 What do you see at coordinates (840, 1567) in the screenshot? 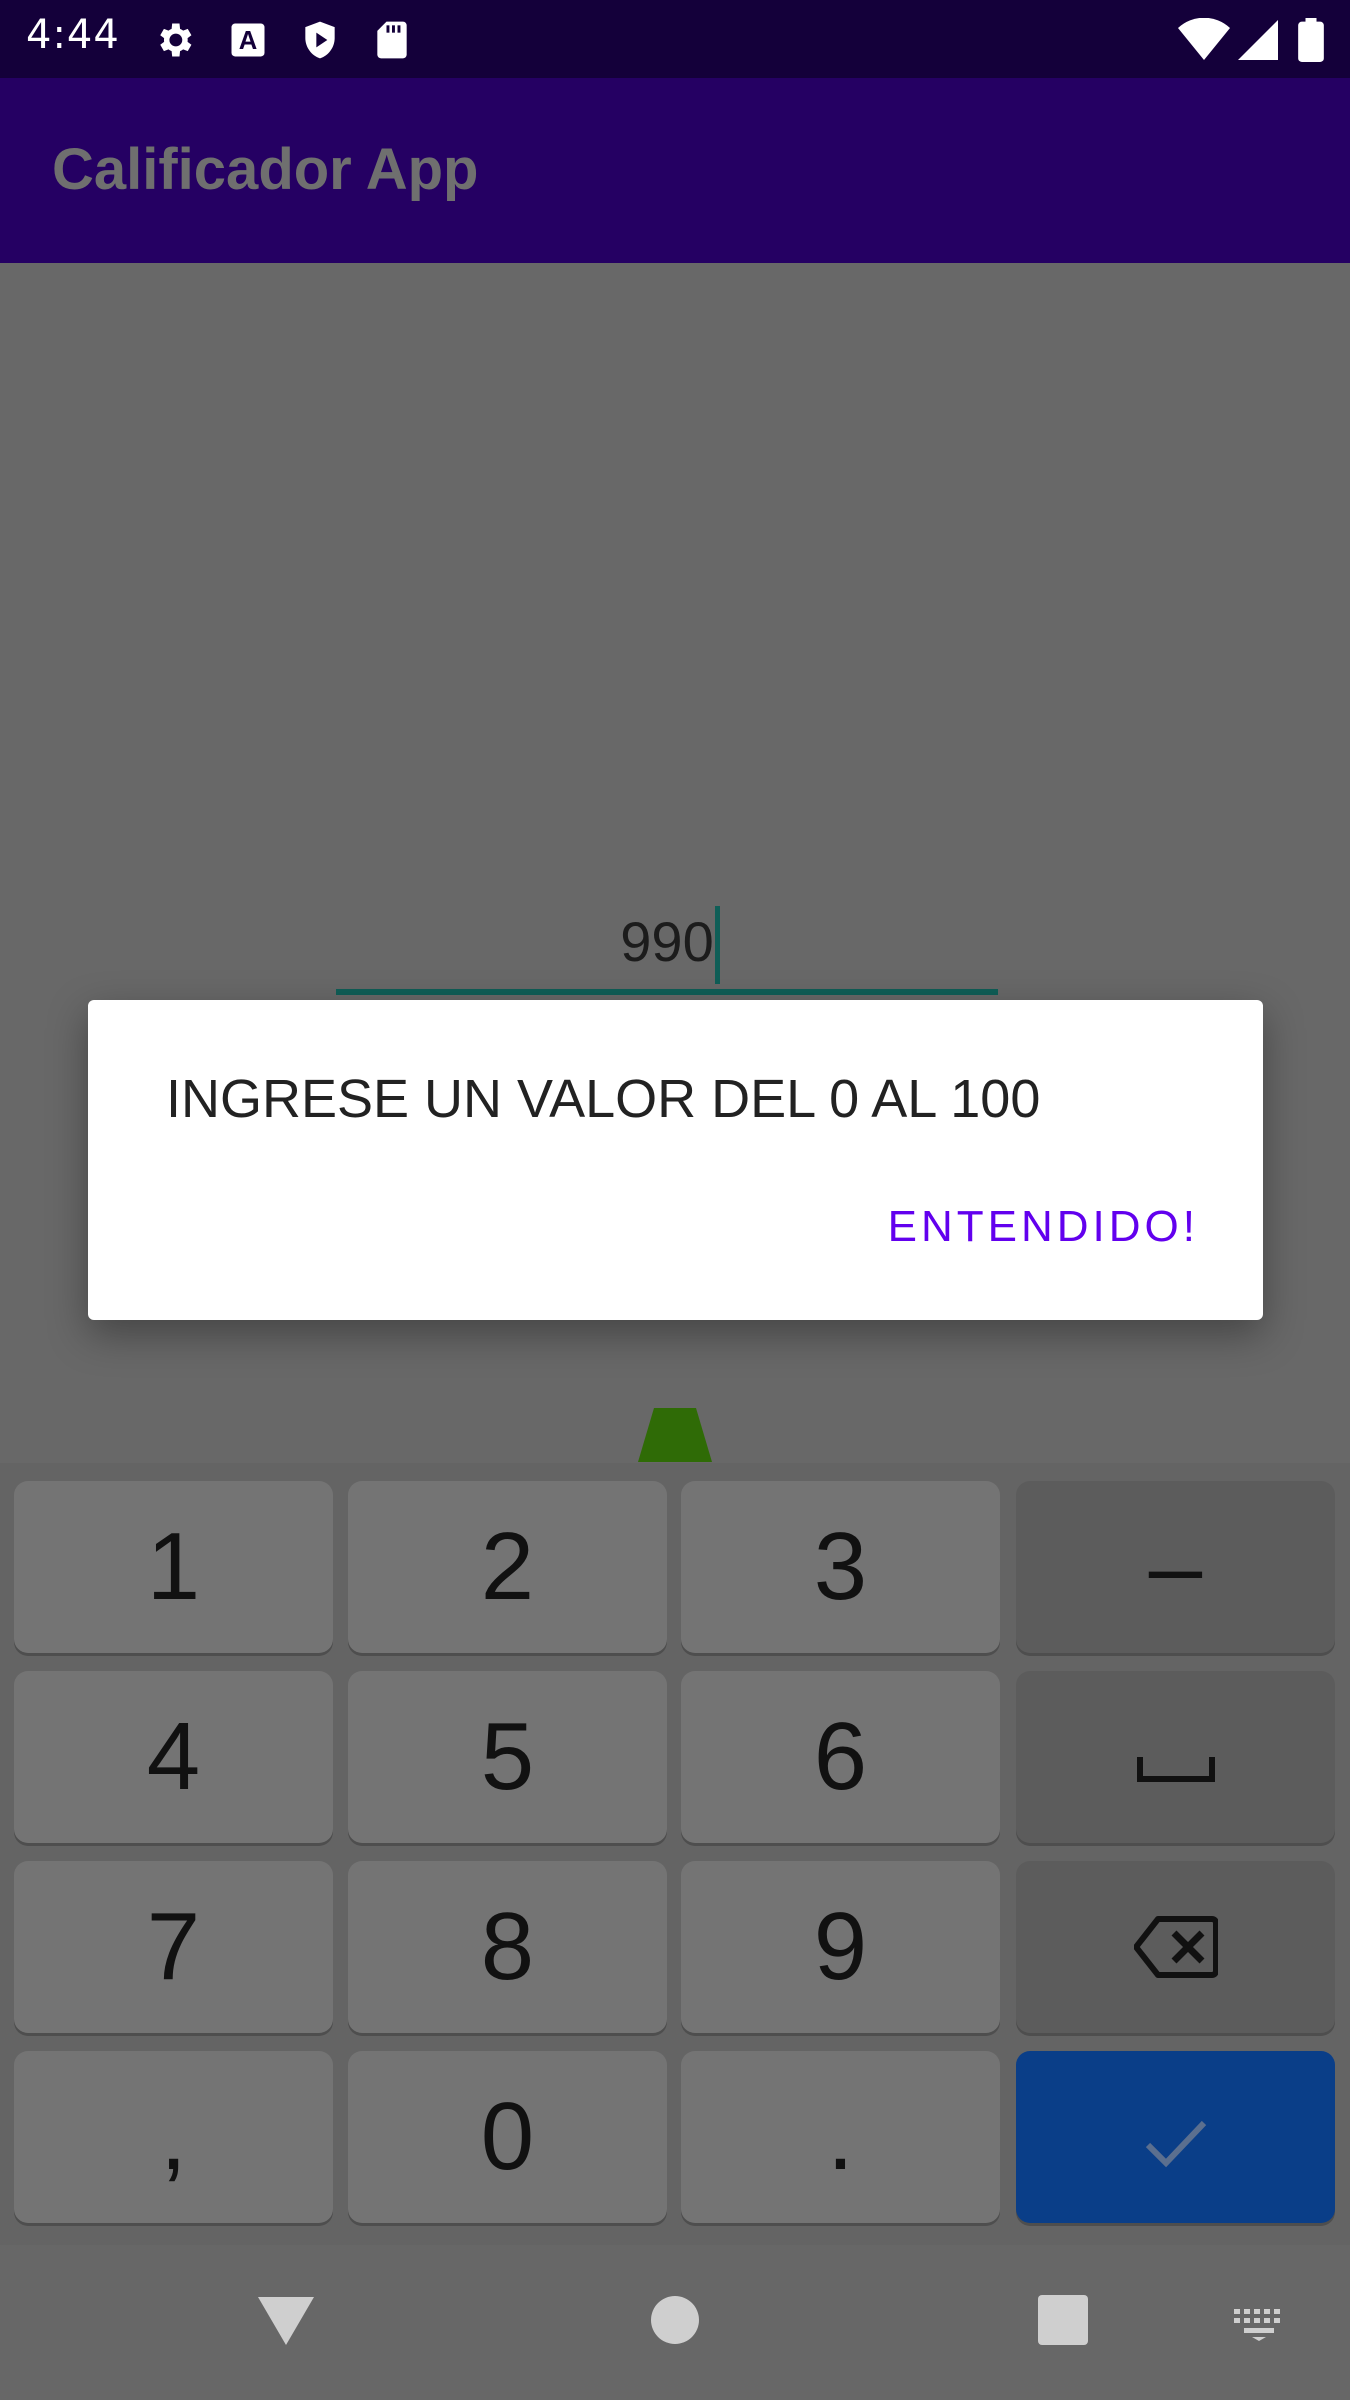
I see `key-3: 3` at bounding box center [840, 1567].